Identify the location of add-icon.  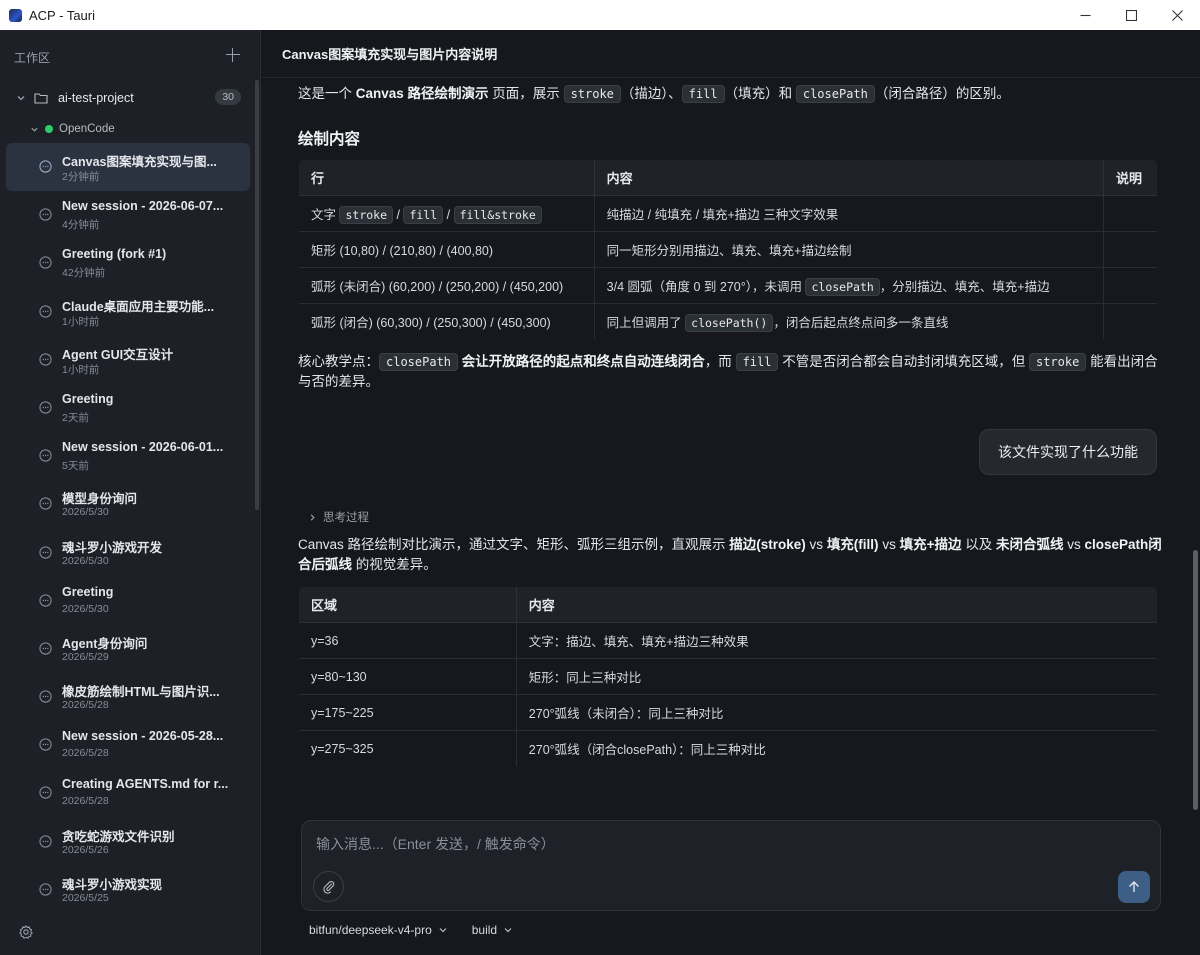
(233, 55).